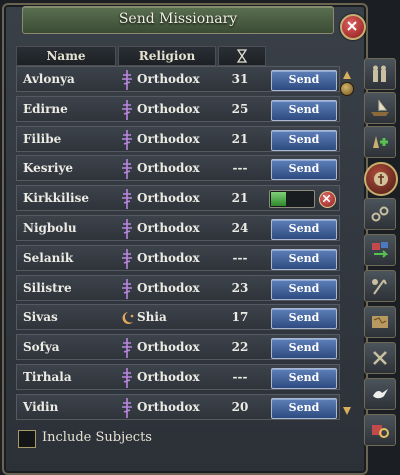 This screenshot has width=400, height=475. Describe the element at coordinates (50, 228) in the screenshot. I see `province-name: Nigbolu` at that location.